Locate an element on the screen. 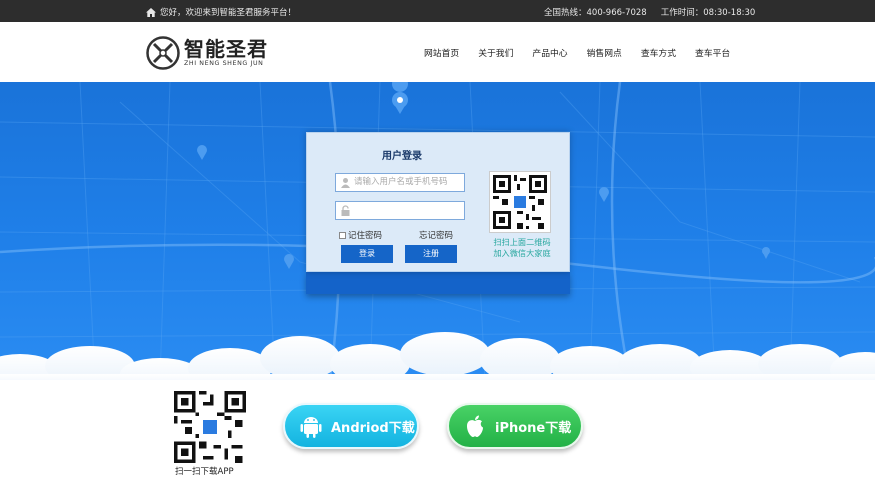 This screenshot has height=490, width=875. remember-password-checkbox: 记住密码 is located at coordinates (360, 235).